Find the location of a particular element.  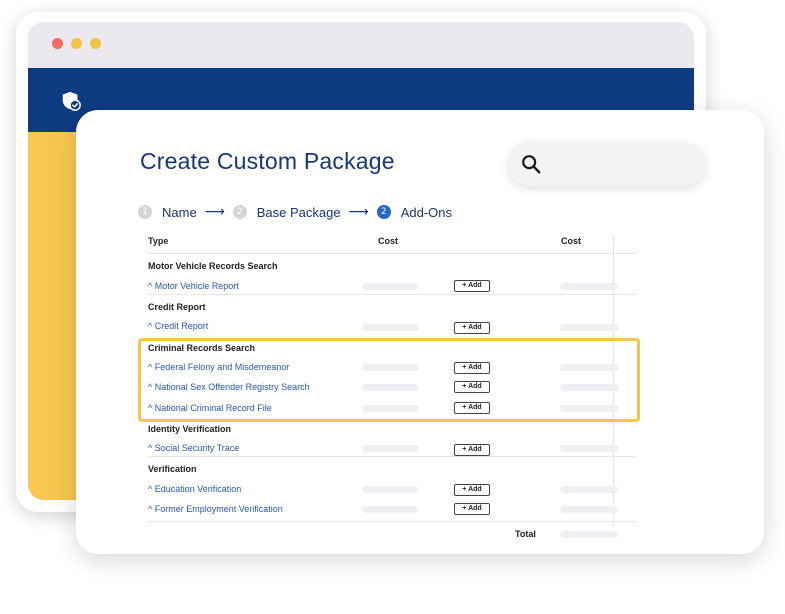

column-divider is located at coordinates (613, 380).